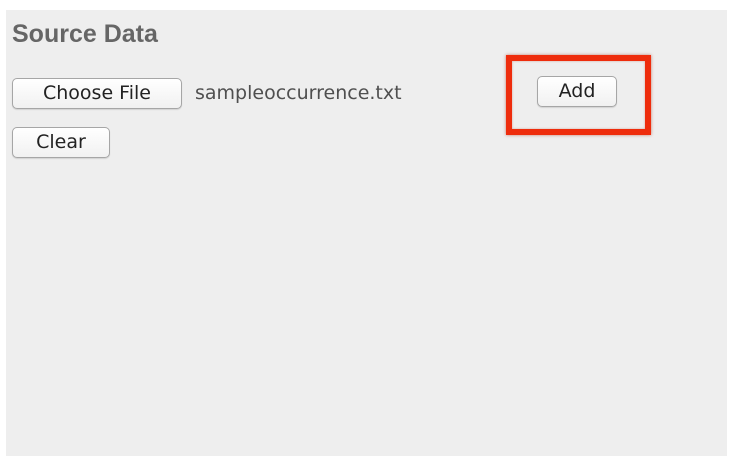 The image size is (733, 456). I want to click on selected-file-name: sampleoccurrence.txt, so click(298, 93).